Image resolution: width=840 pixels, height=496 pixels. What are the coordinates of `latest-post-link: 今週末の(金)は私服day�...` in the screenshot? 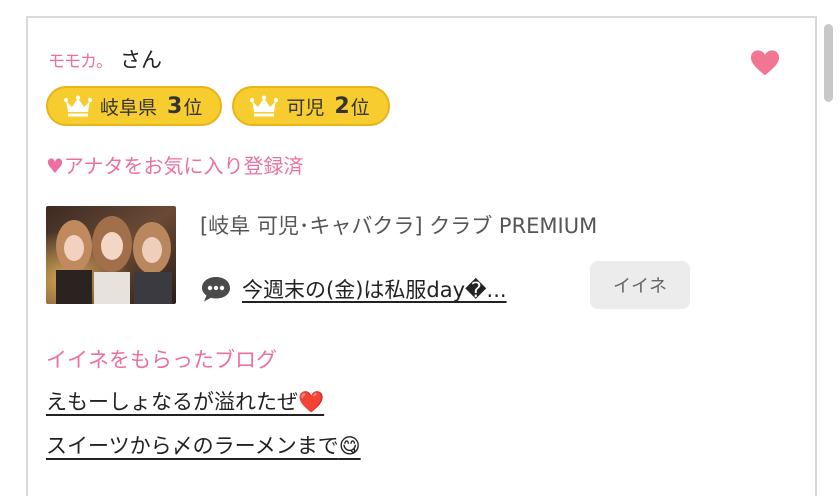 It's located at (374, 289).